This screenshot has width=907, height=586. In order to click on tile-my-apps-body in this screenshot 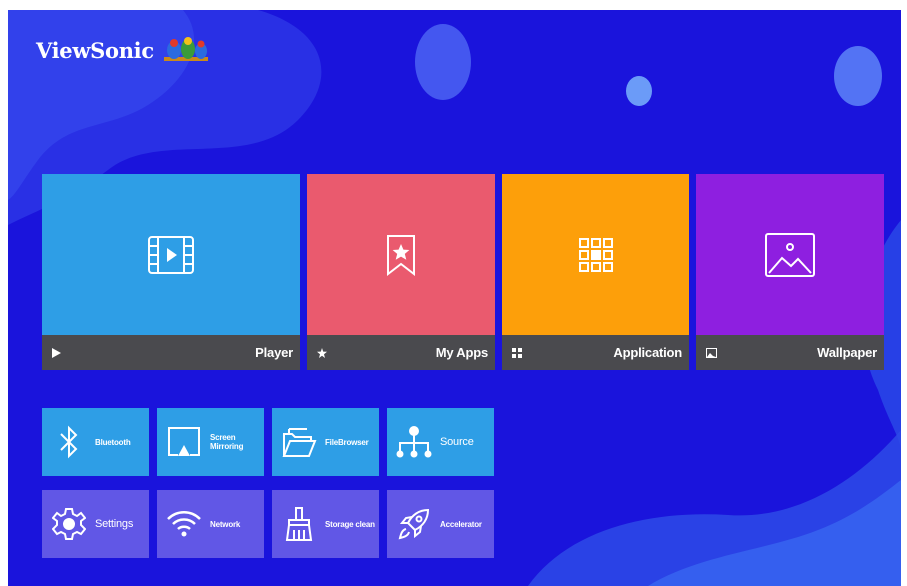, I will do `click(401, 254)`.